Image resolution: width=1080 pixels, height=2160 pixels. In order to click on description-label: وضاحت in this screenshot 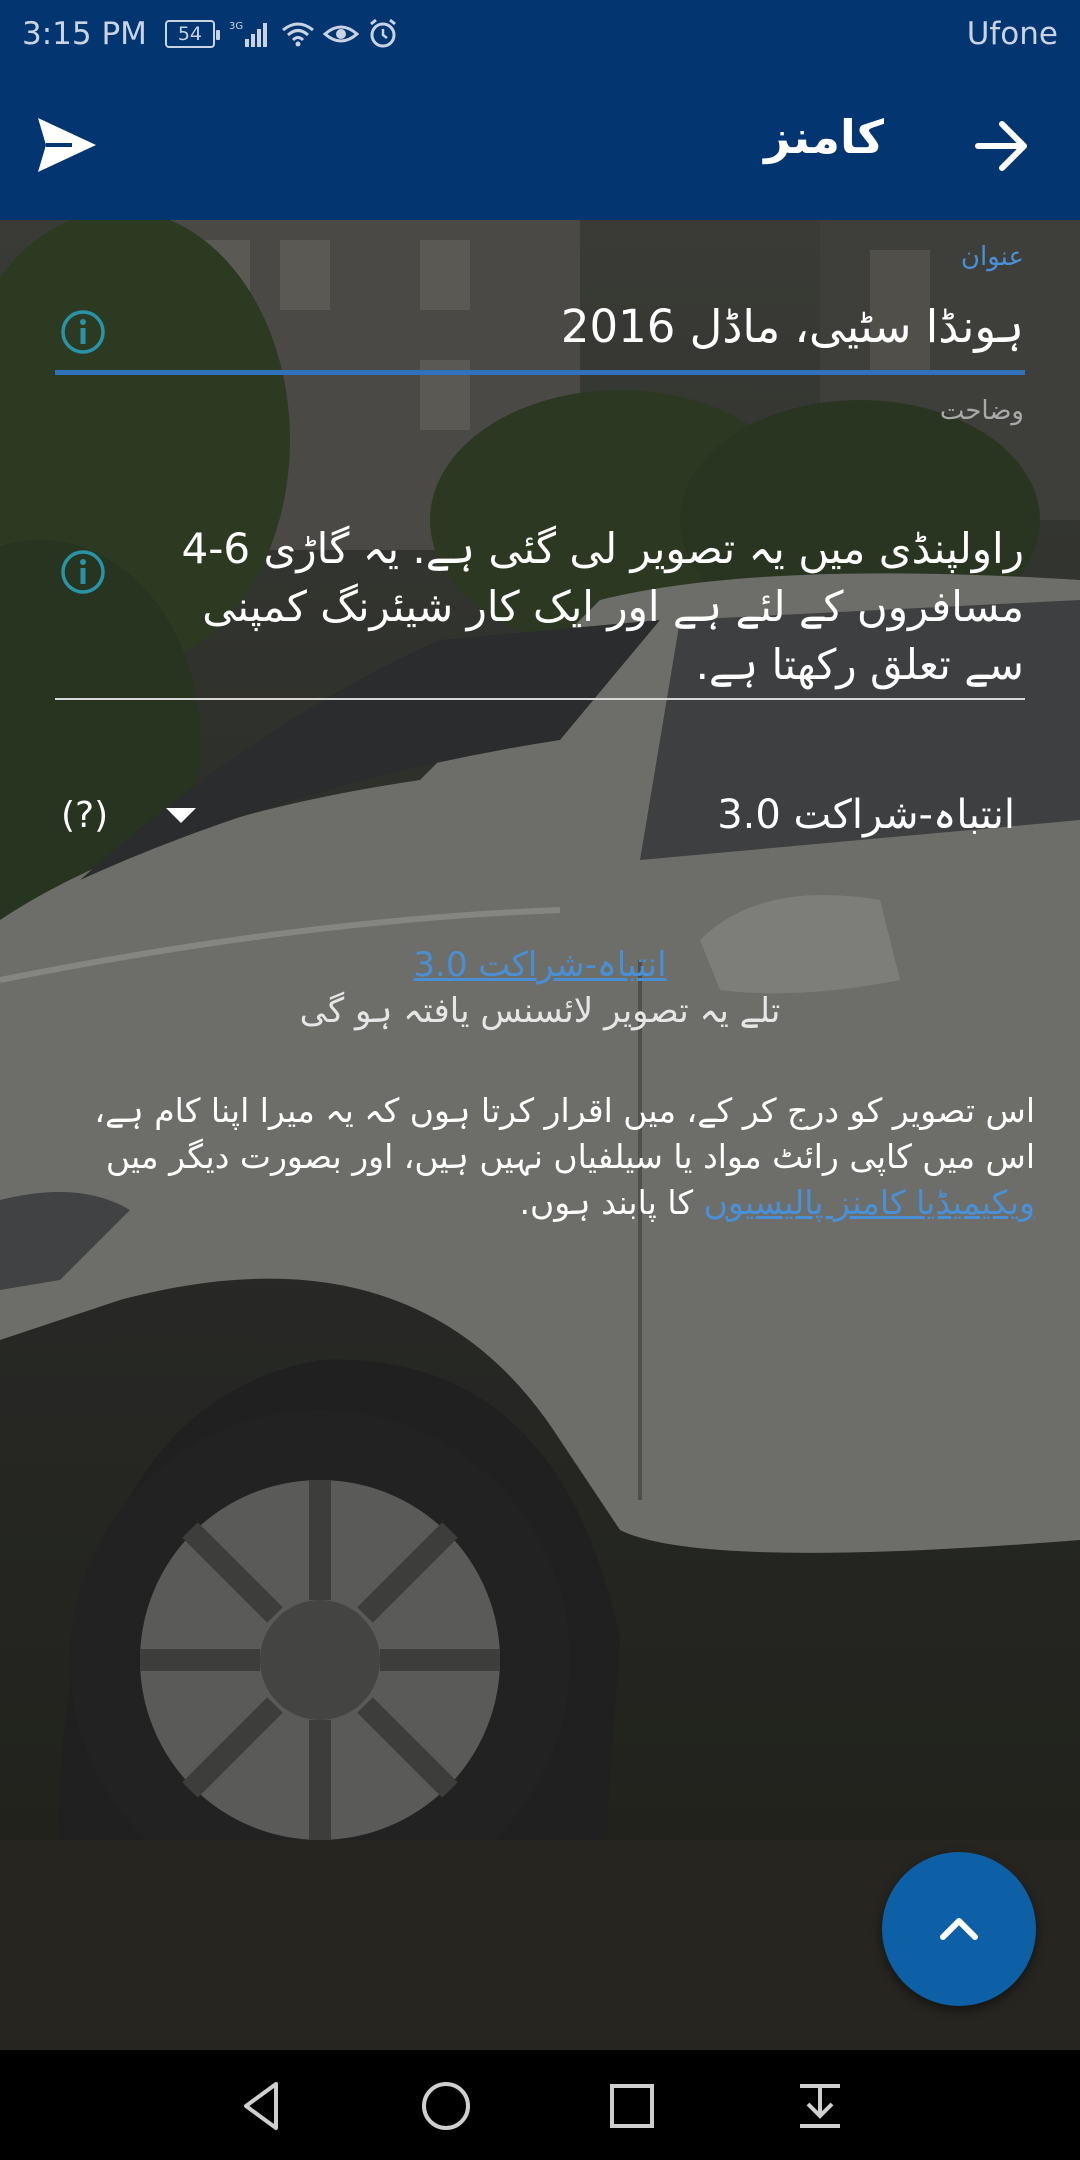, I will do `click(981, 411)`.